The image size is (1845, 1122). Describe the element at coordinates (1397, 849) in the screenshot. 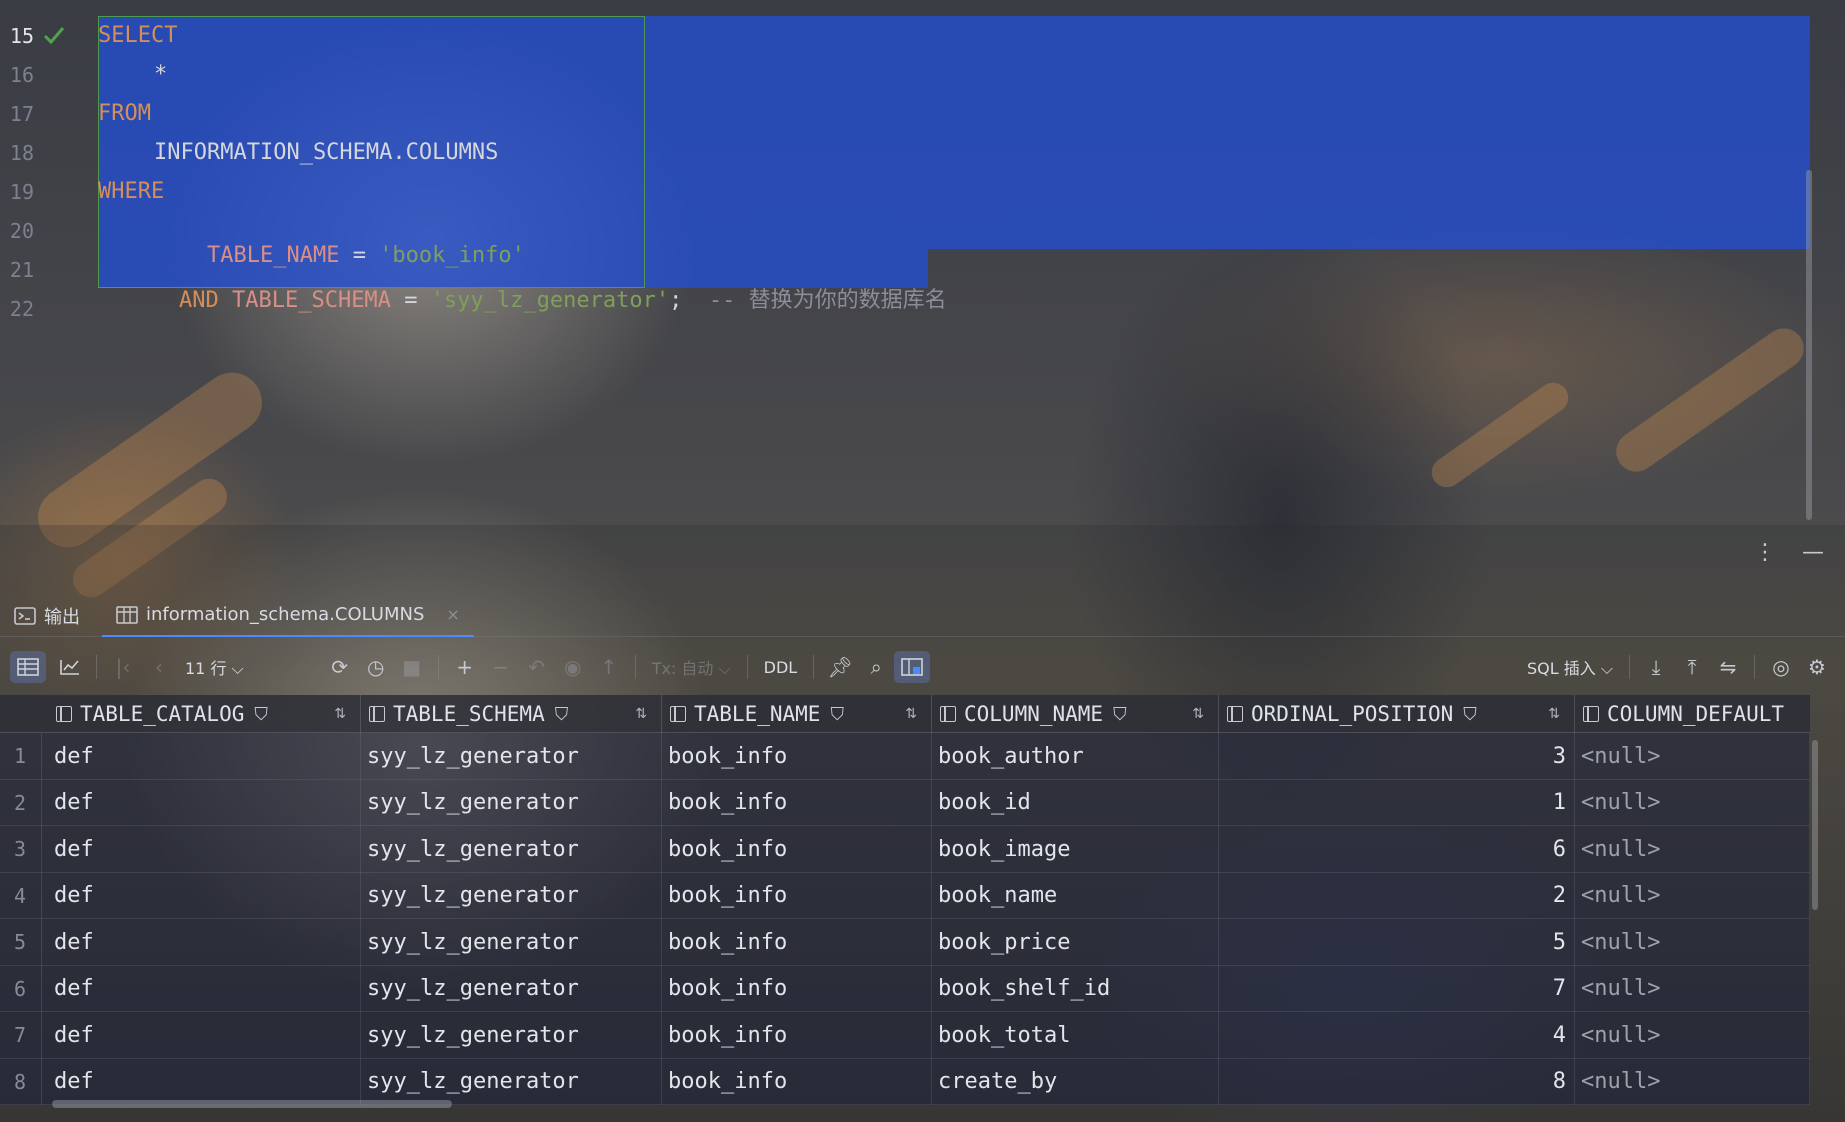

I see `table-cell: 6` at that location.